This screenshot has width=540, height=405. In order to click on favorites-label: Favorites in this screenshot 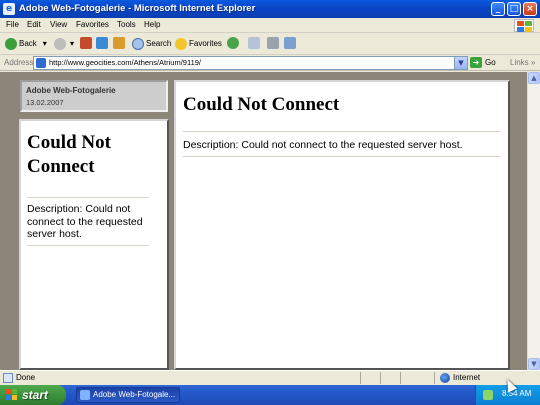, I will do `click(205, 43)`.